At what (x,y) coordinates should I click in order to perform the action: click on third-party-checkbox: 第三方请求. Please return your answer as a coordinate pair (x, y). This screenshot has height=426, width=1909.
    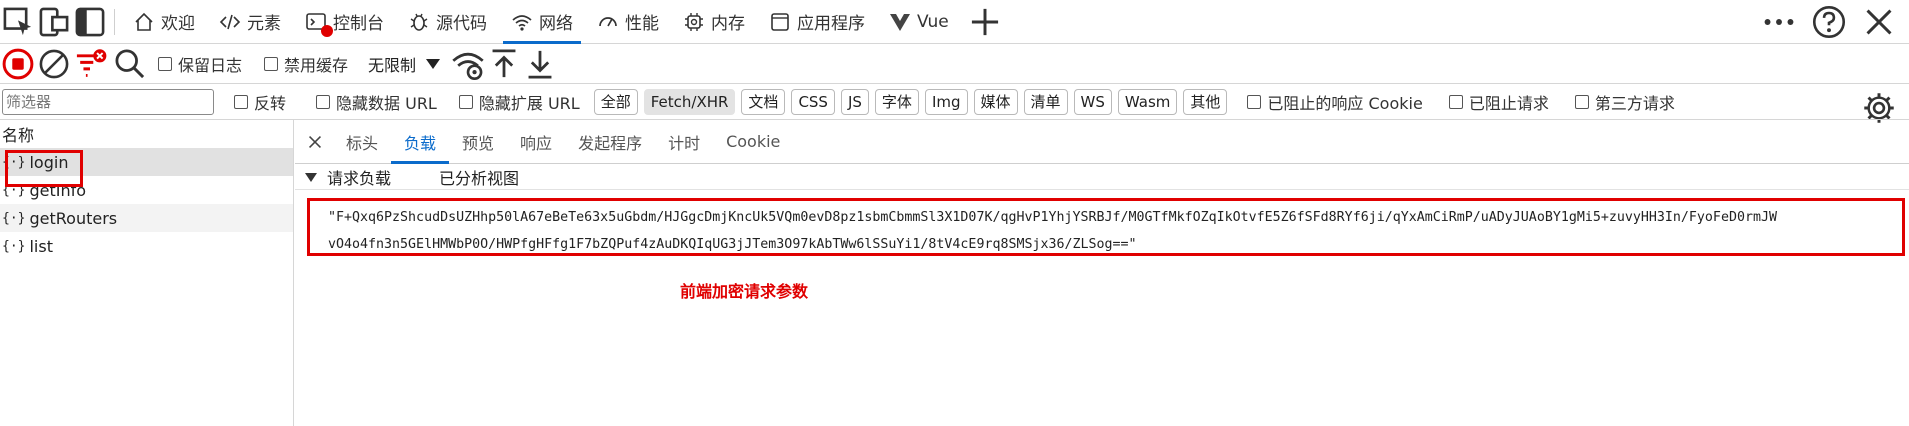
    Looking at the image, I should click on (1624, 102).